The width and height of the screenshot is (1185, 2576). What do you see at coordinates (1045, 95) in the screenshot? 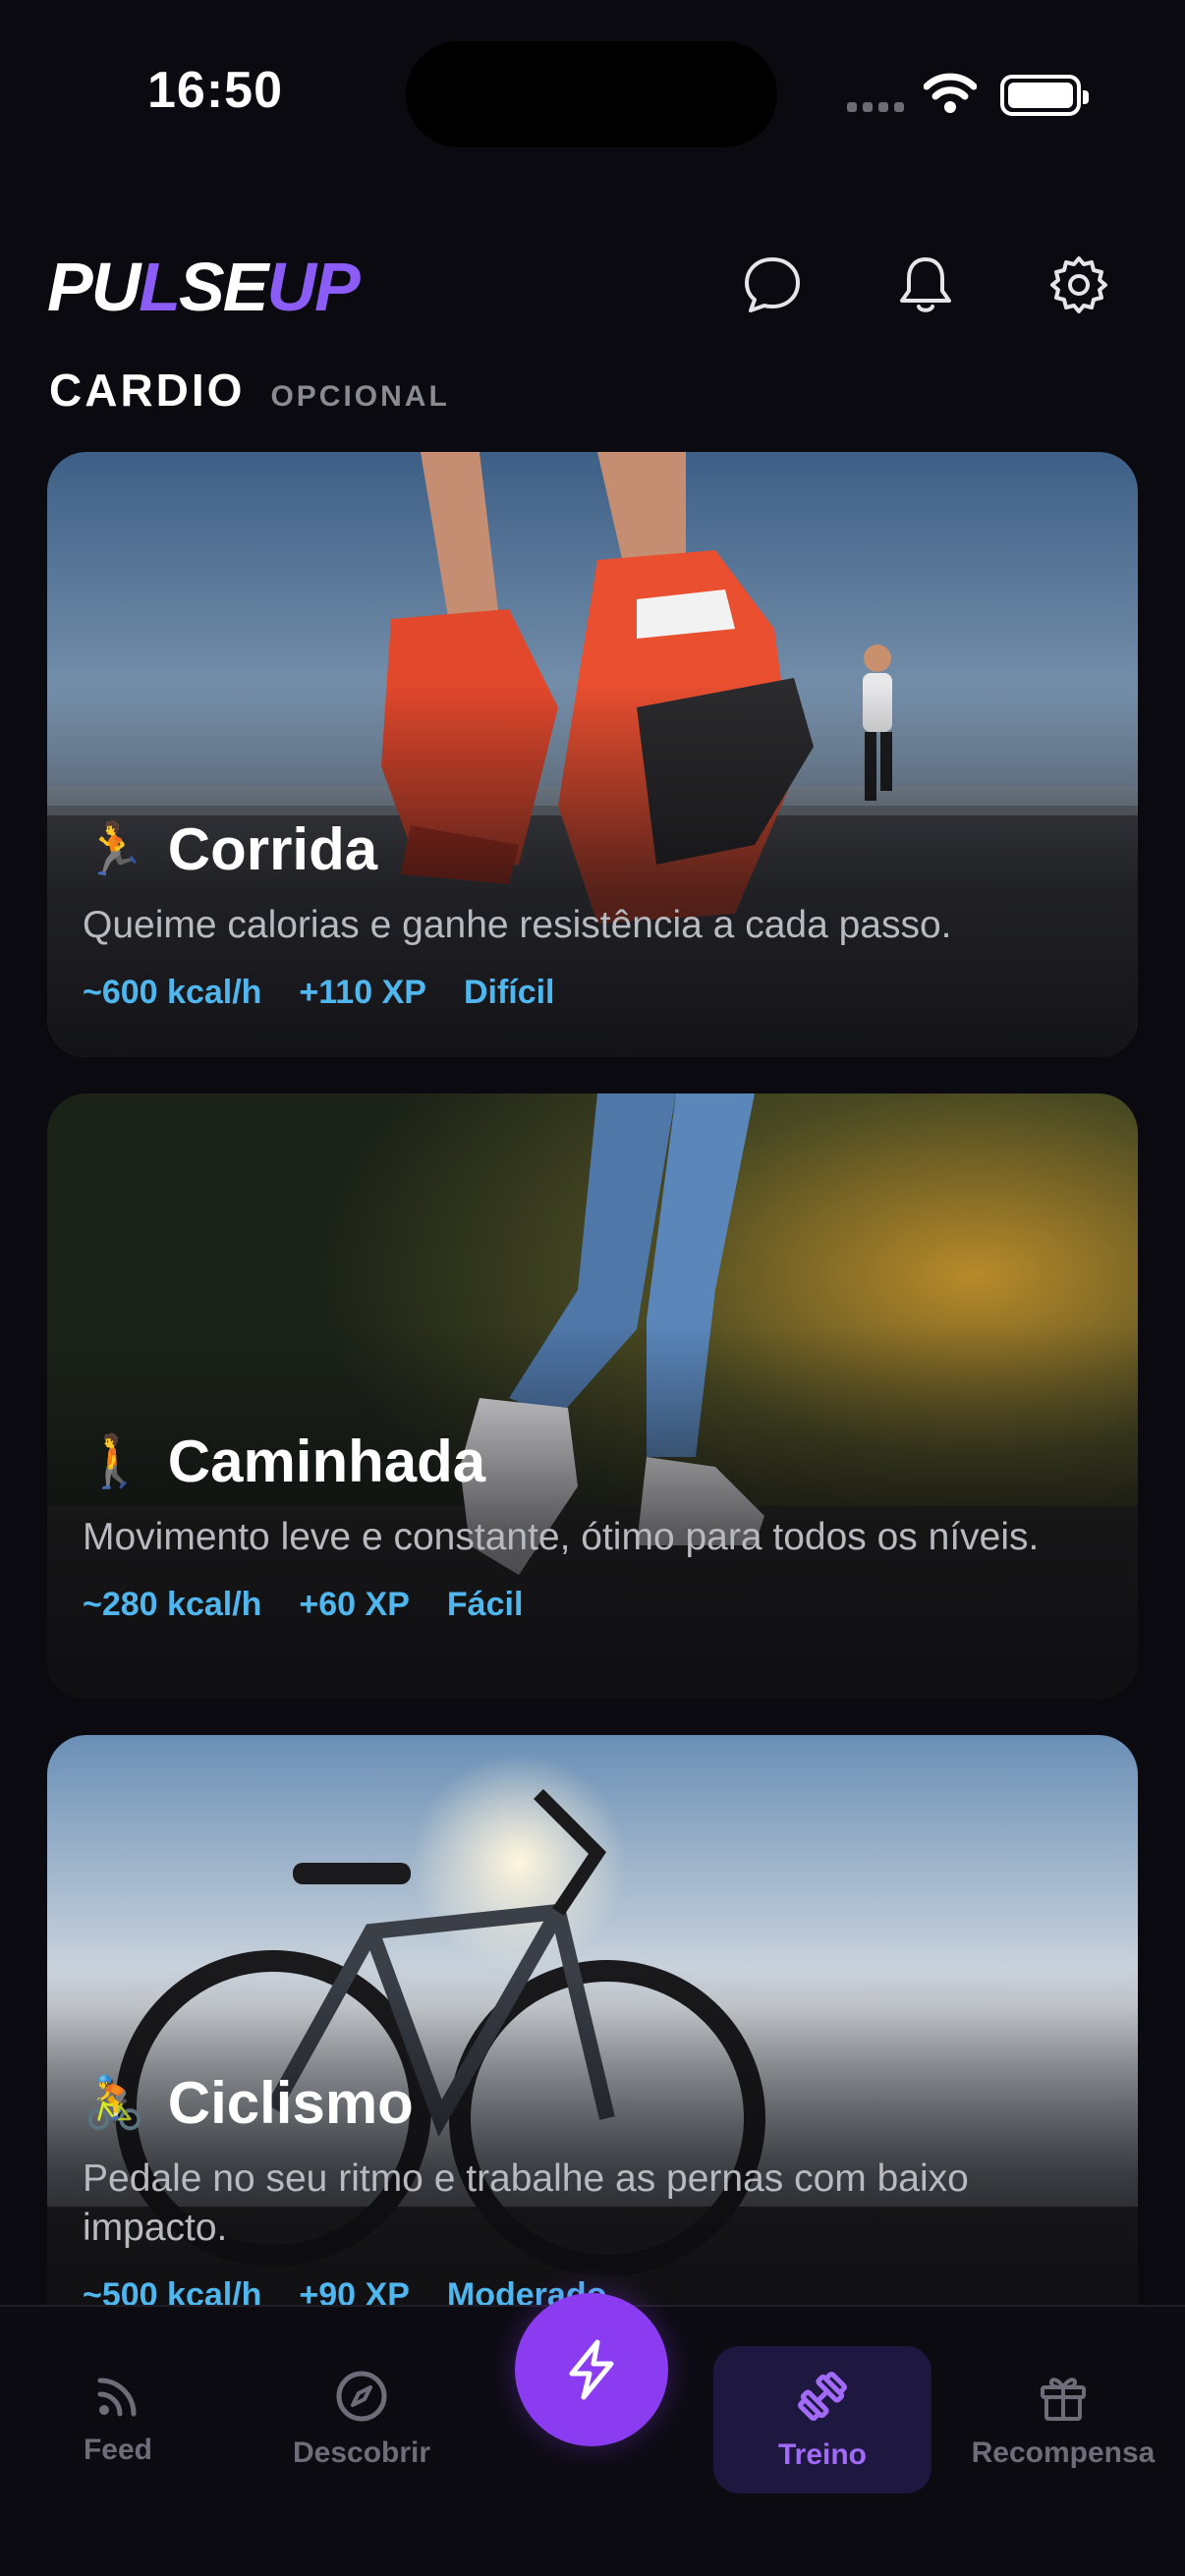
I see `battery-icon` at bounding box center [1045, 95].